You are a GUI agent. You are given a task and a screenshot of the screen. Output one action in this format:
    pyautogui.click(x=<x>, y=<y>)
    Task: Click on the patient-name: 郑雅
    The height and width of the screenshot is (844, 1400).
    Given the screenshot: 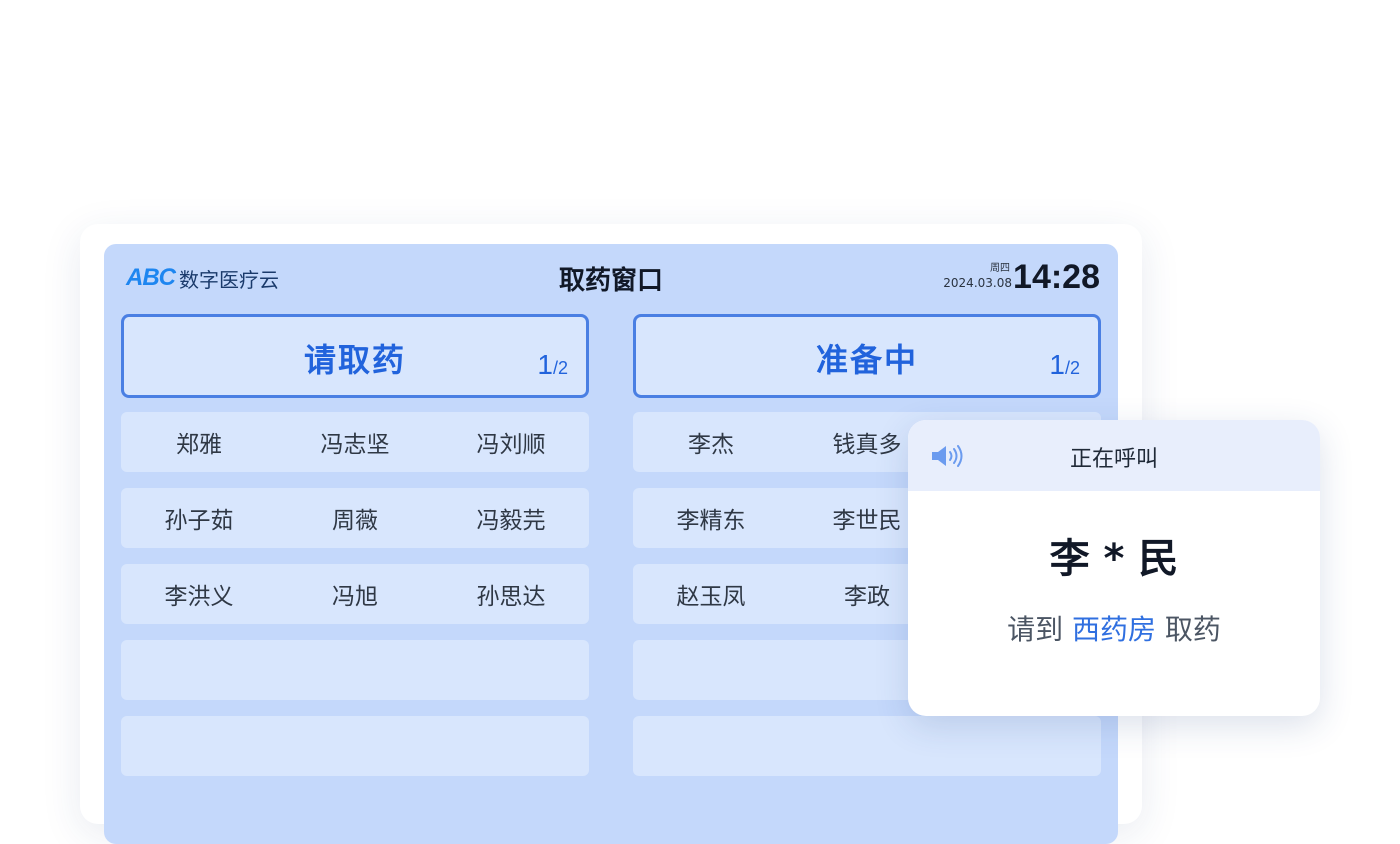 What is the action you would take?
    pyautogui.click(x=198, y=445)
    